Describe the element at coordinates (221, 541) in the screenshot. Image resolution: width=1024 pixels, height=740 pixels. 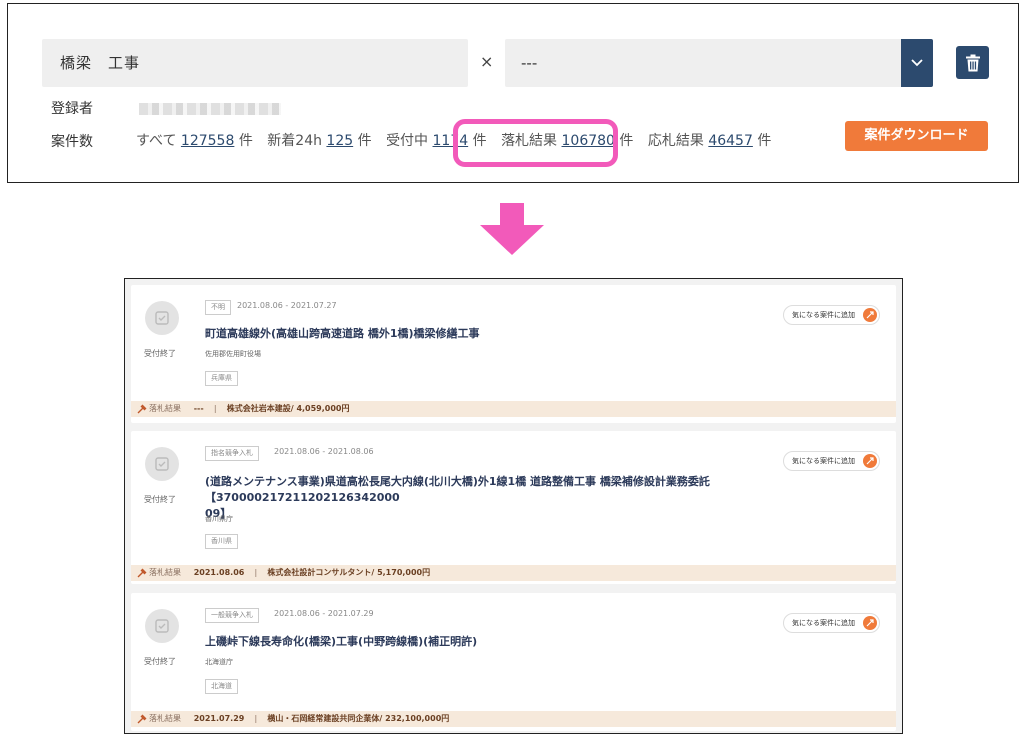
I see `prefecture-tag: 香川県` at that location.